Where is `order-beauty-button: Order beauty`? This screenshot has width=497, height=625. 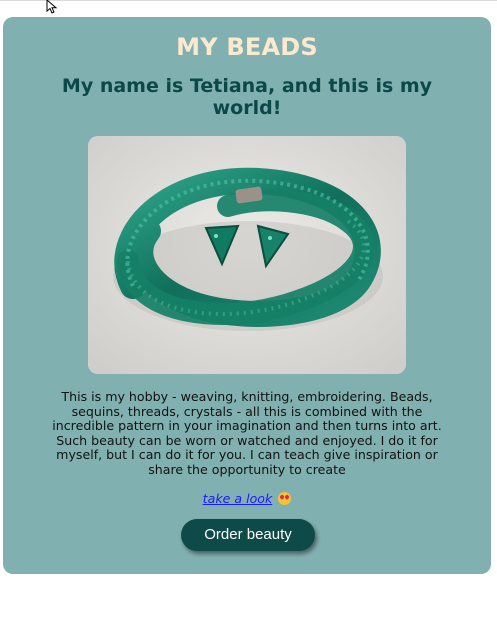 order-beauty-button: Order beauty is located at coordinates (248, 535).